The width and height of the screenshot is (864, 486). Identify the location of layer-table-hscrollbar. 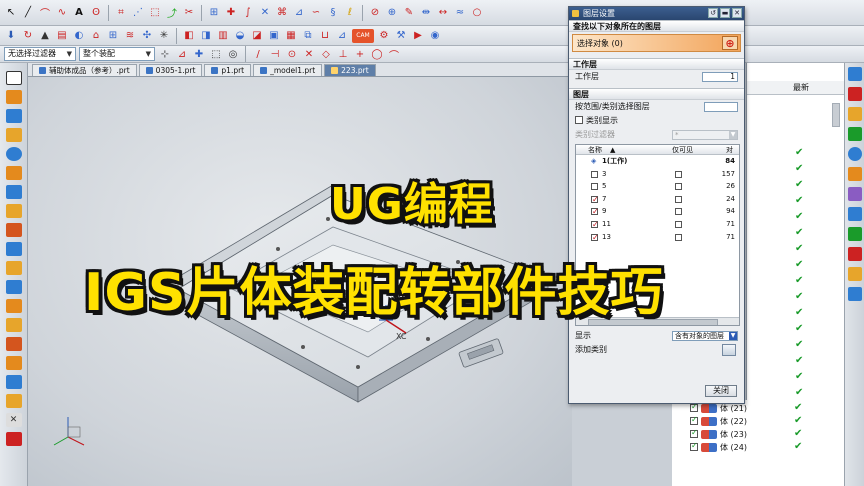
(657, 321).